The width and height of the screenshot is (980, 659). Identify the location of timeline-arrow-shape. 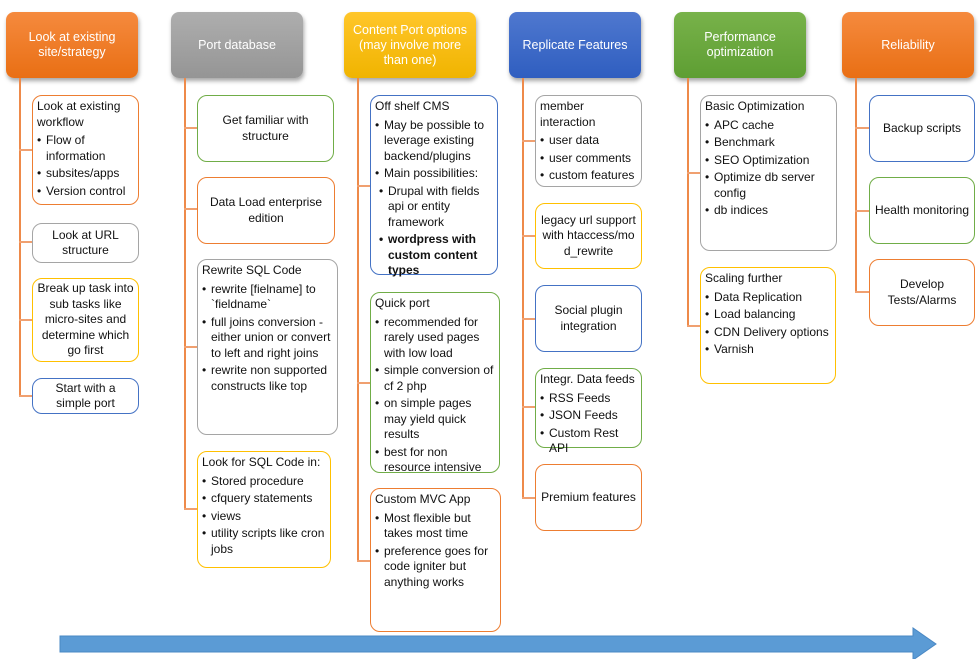
(498, 643).